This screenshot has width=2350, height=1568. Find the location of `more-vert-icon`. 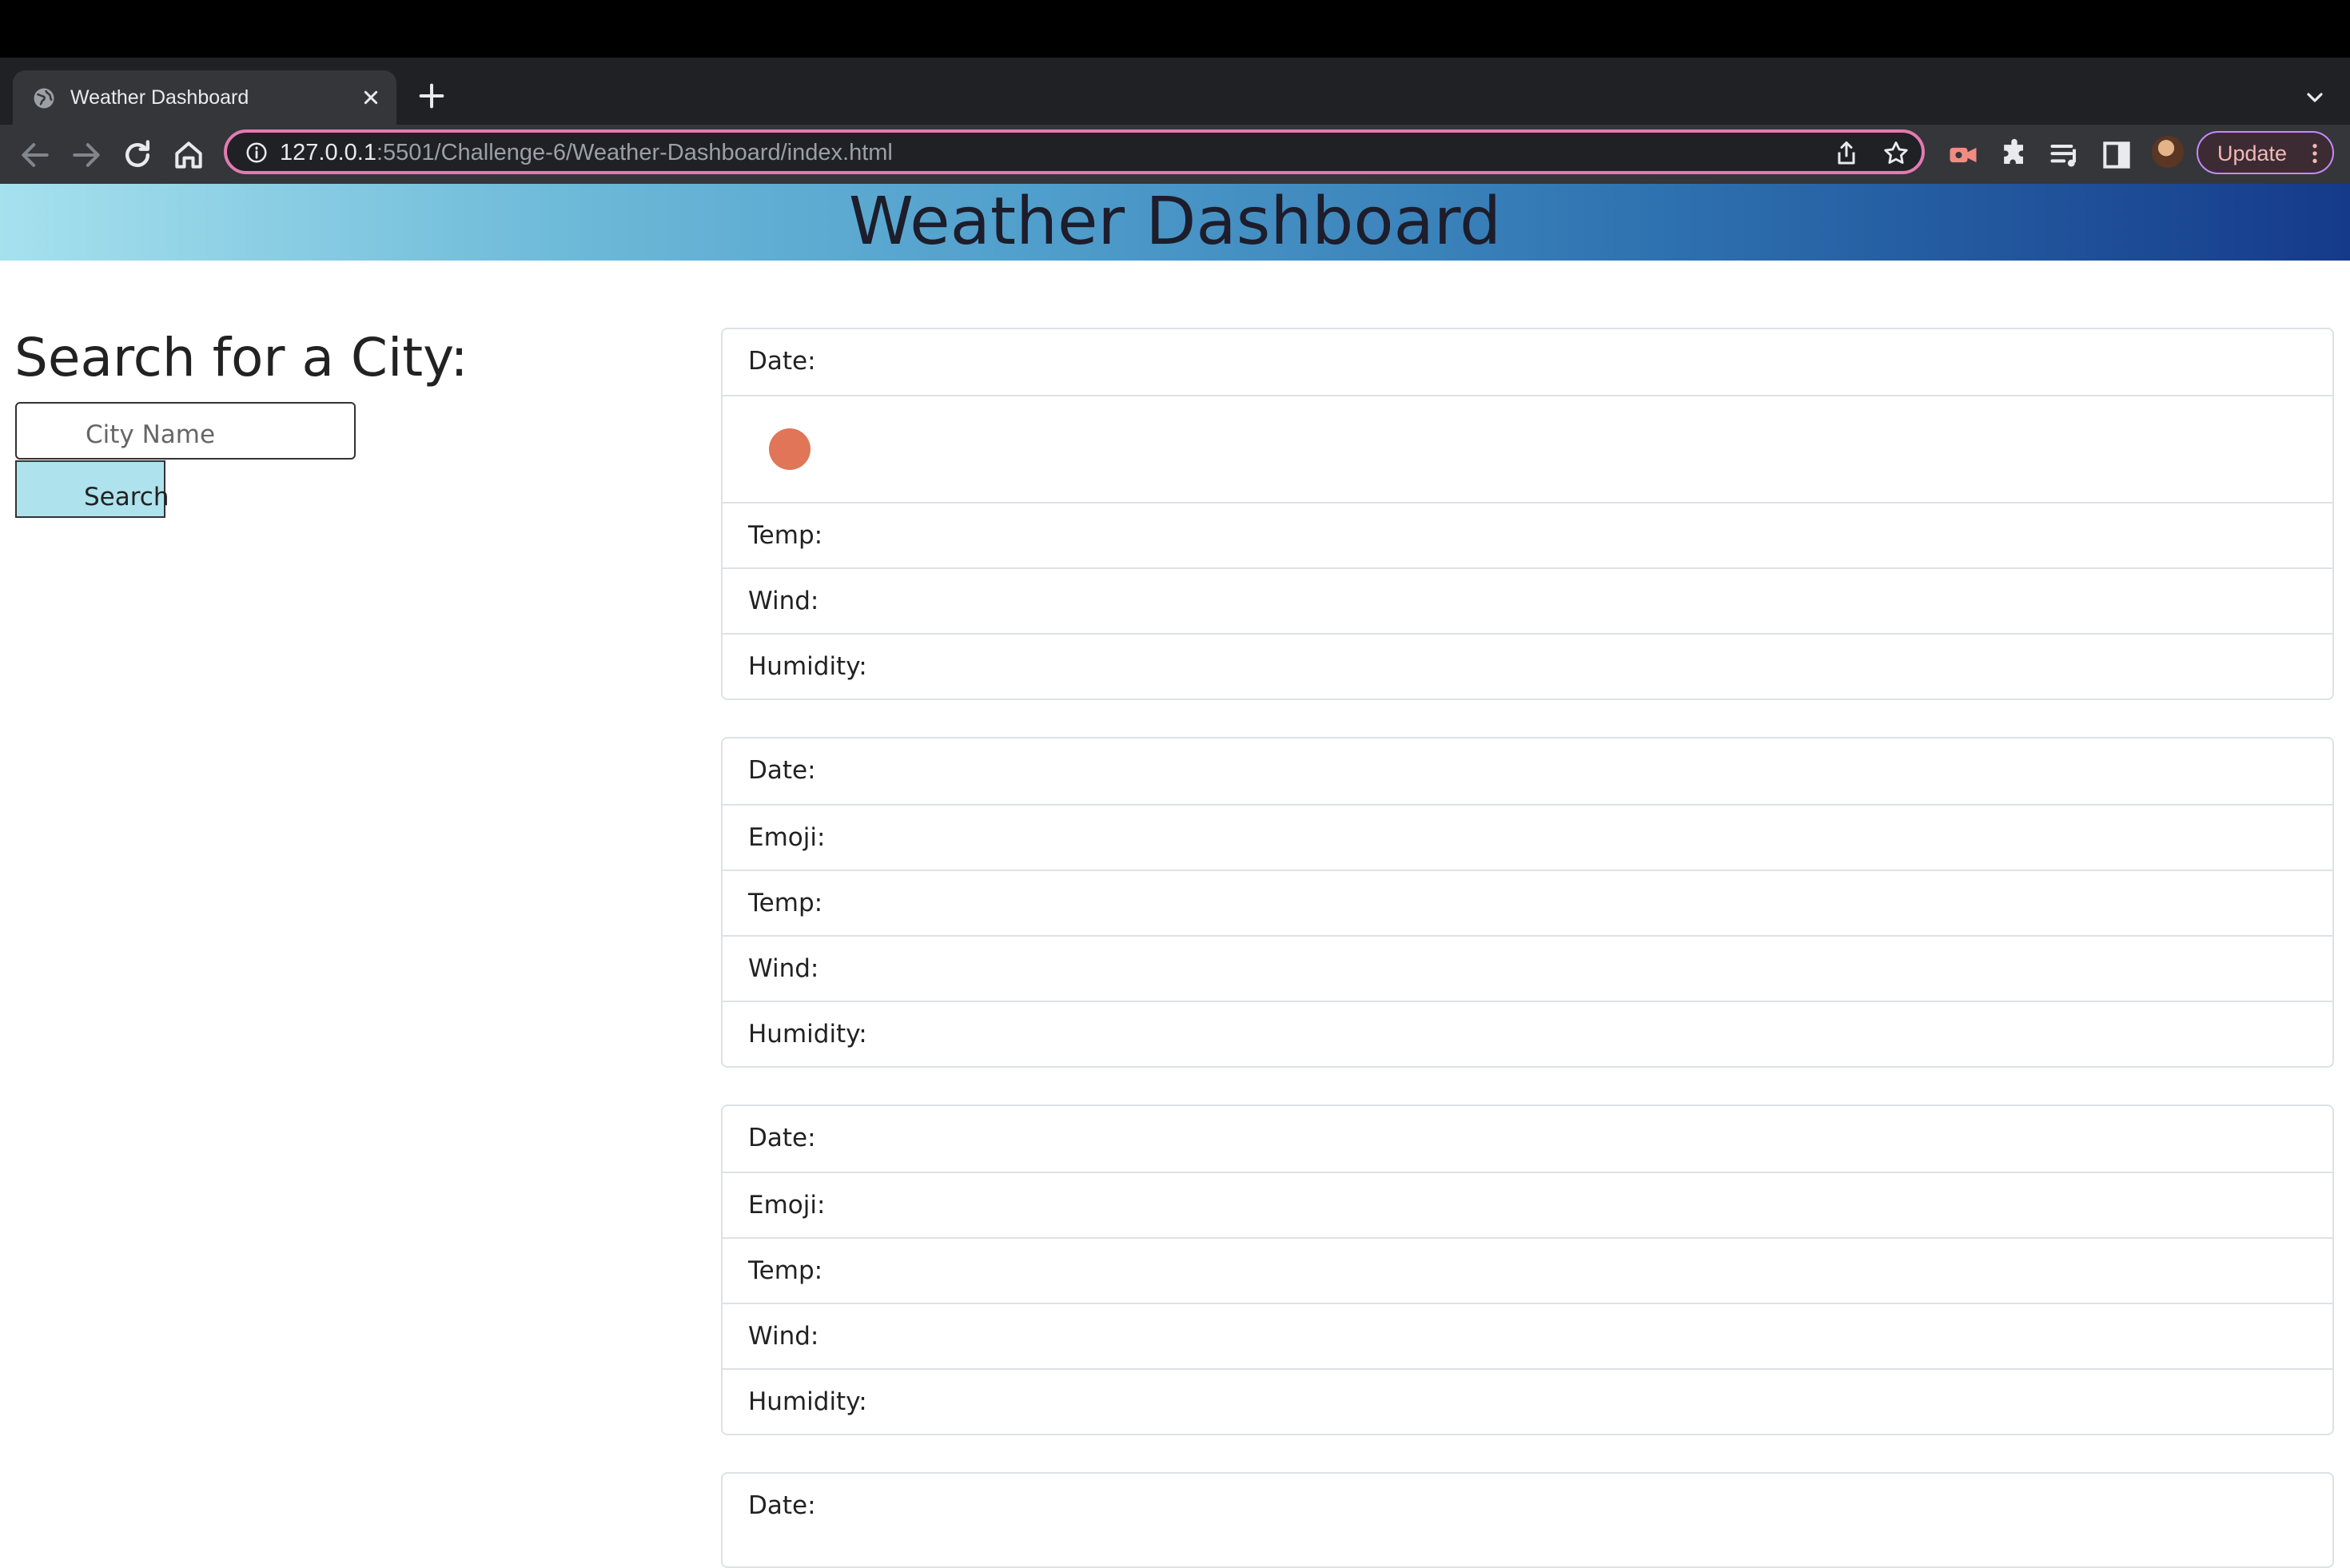

more-vert-icon is located at coordinates (2315, 153).